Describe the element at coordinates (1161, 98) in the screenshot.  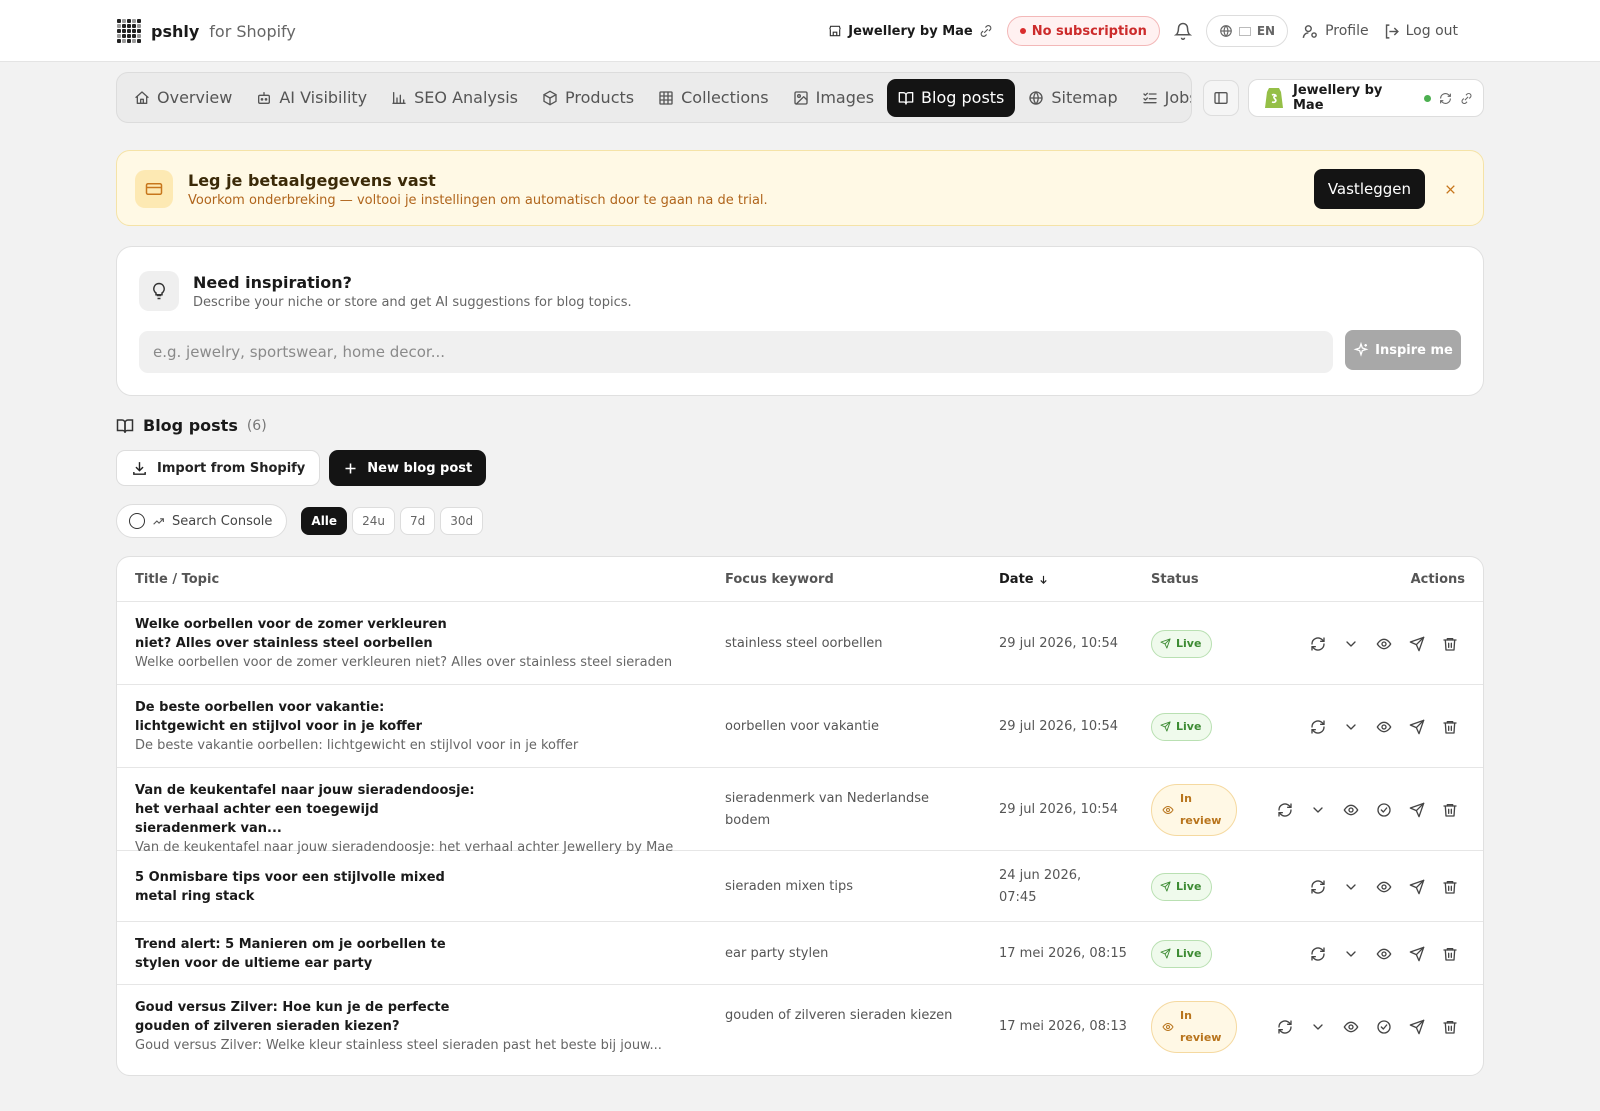
I see `tab-jobs: Jobs` at that location.